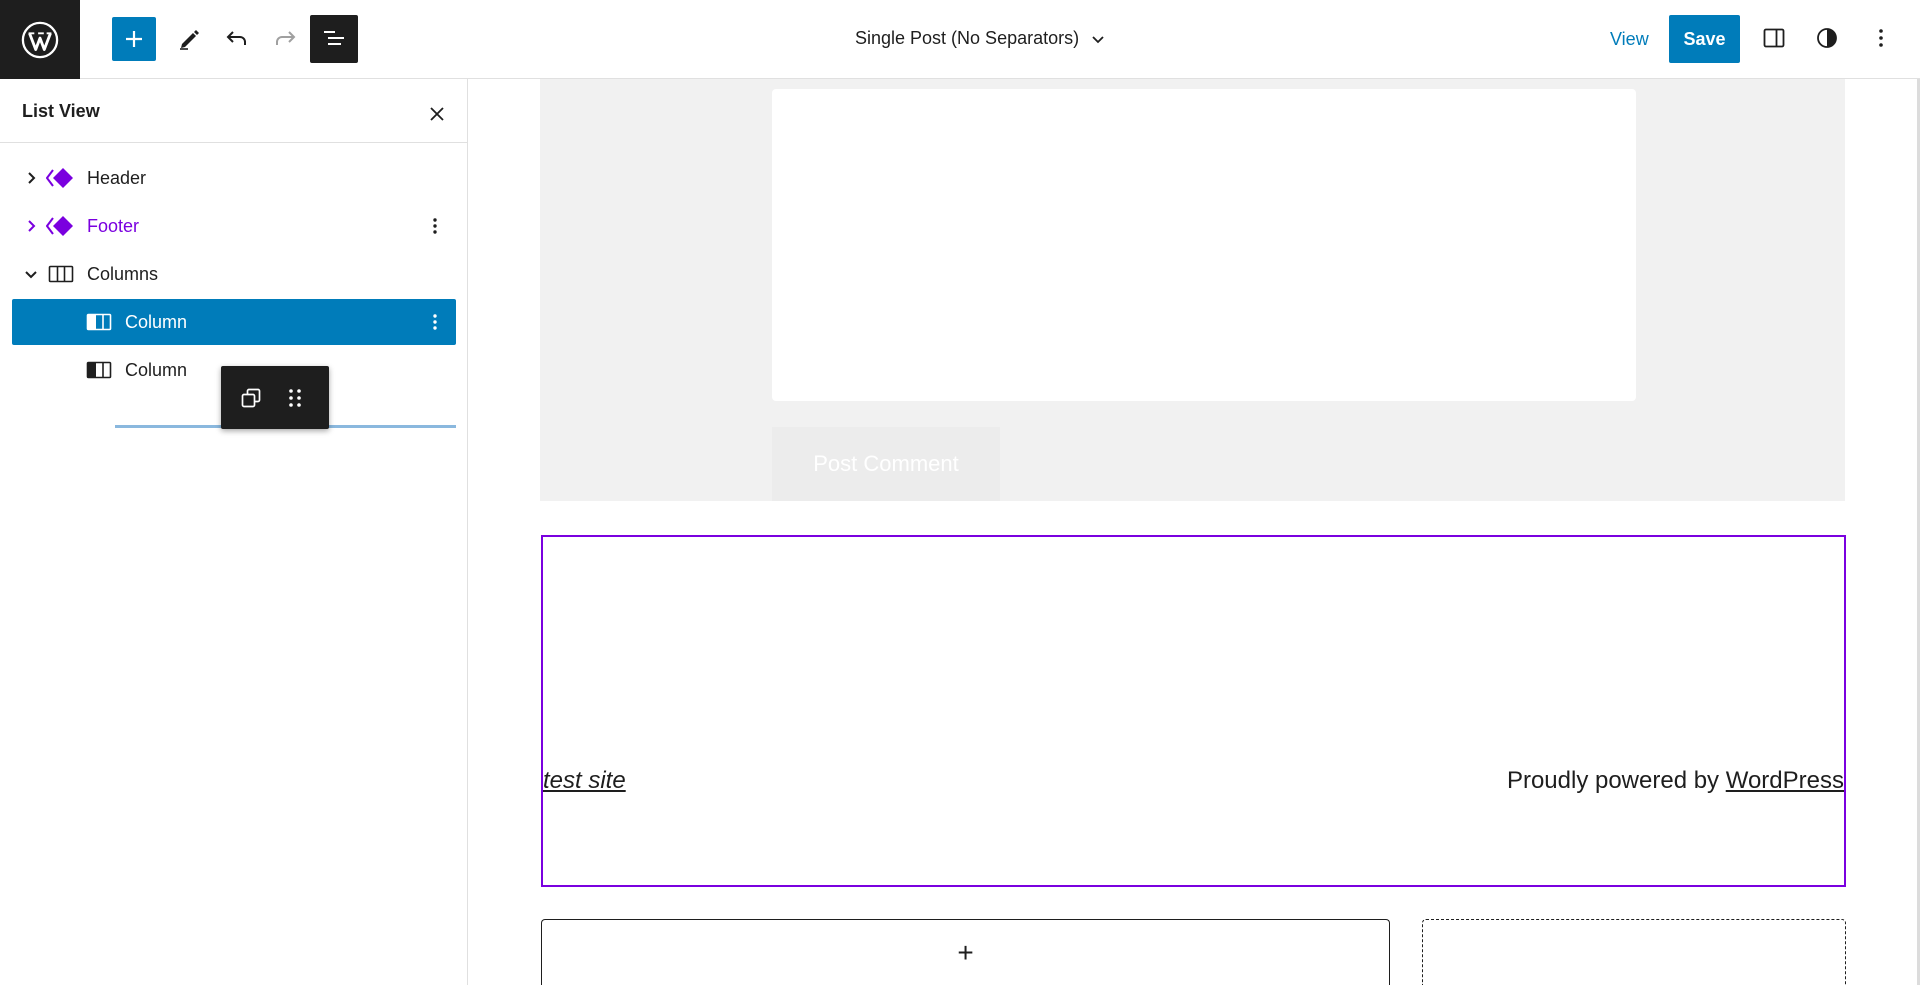 The height and width of the screenshot is (985, 1920). I want to click on block-toolbar, so click(275, 397).